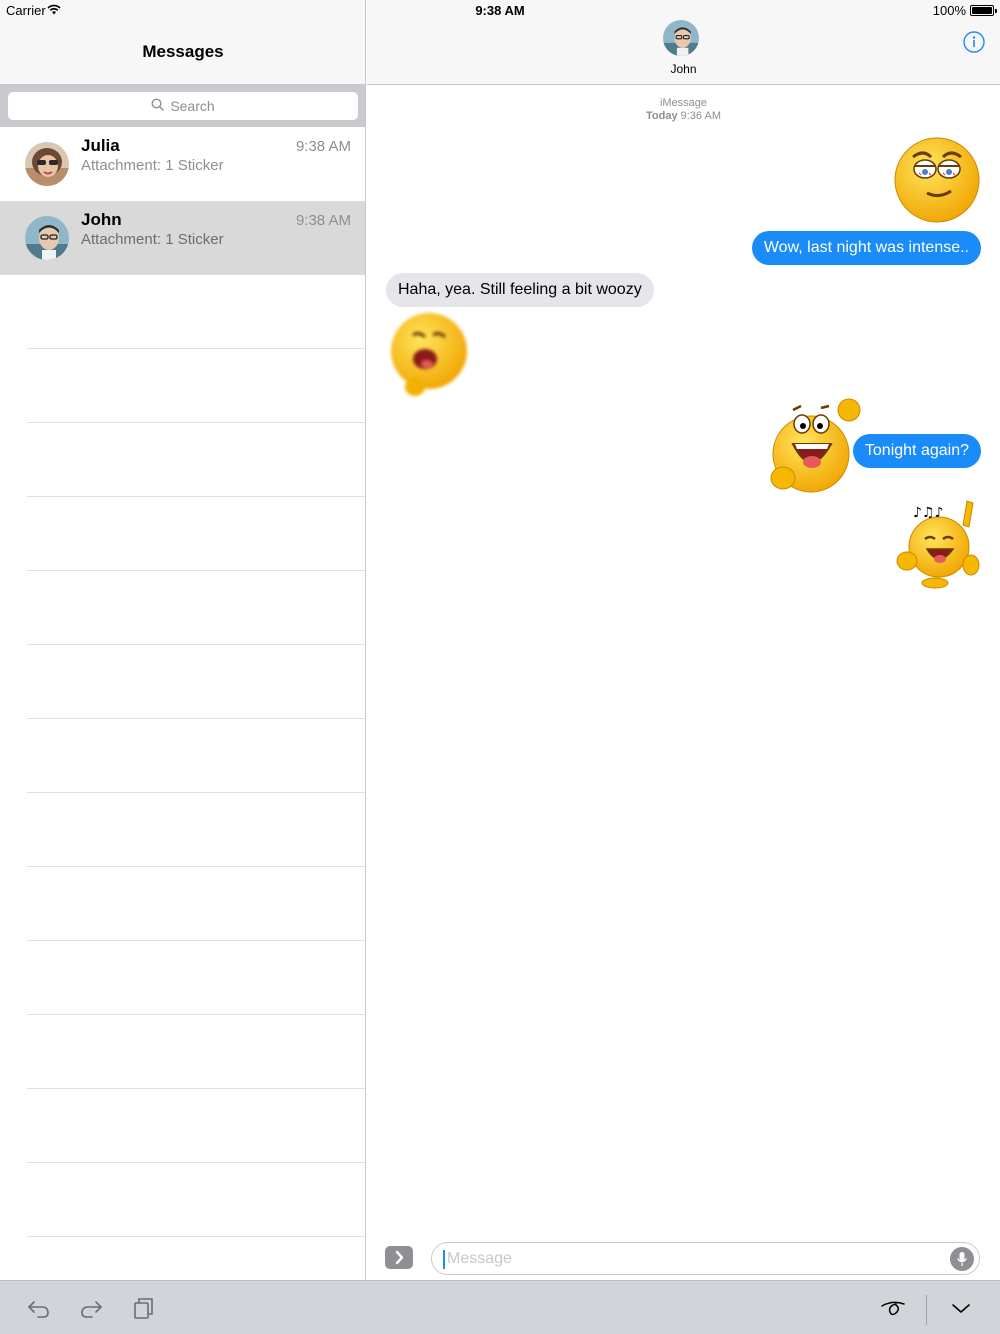  What do you see at coordinates (962, 1259) in the screenshot?
I see `microphone-icon` at bounding box center [962, 1259].